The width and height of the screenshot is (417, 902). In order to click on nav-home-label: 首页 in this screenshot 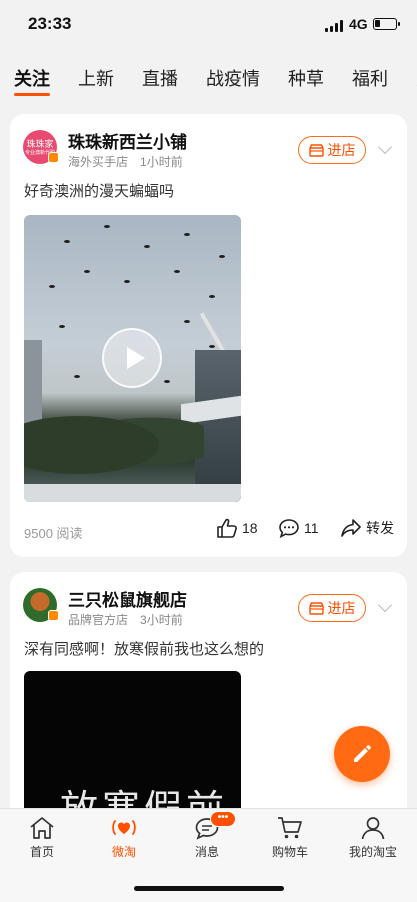, I will do `click(41, 852)`.